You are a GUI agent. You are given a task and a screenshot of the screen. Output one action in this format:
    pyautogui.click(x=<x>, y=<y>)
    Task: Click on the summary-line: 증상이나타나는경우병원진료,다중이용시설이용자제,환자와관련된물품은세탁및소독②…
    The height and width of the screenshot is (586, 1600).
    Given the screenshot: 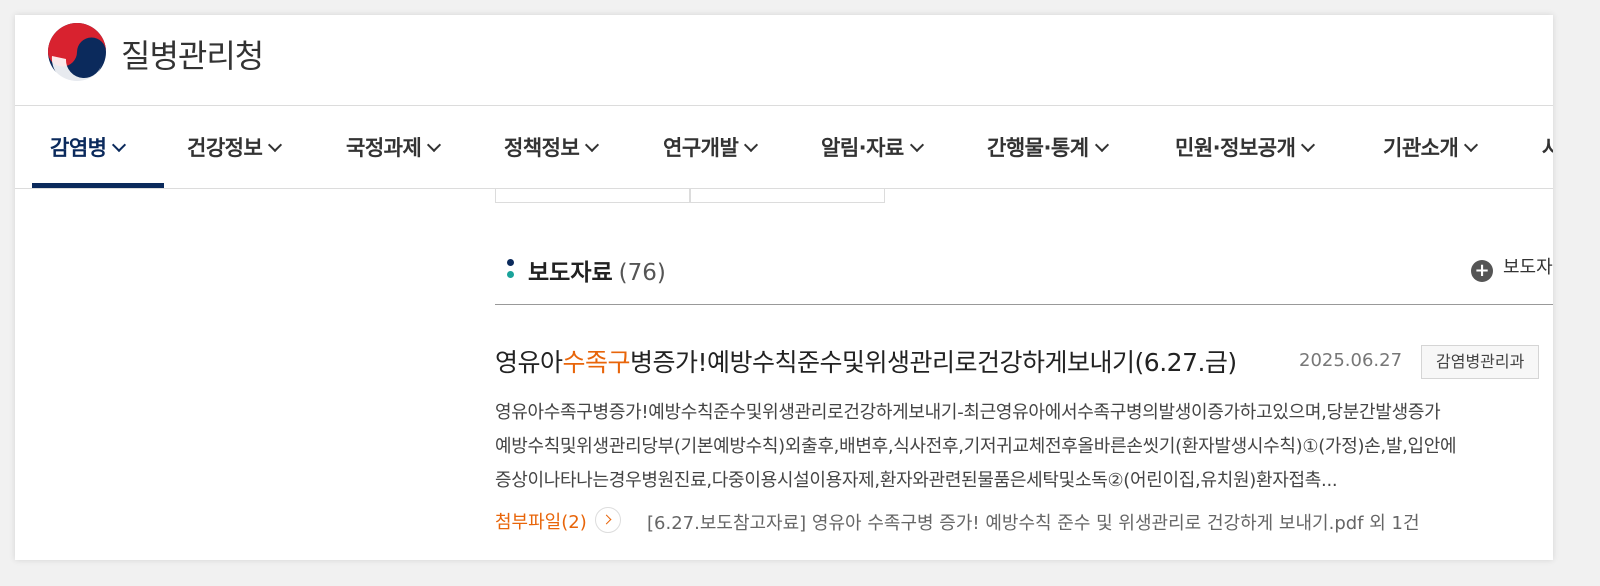 What is the action you would take?
    pyautogui.click(x=916, y=480)
    